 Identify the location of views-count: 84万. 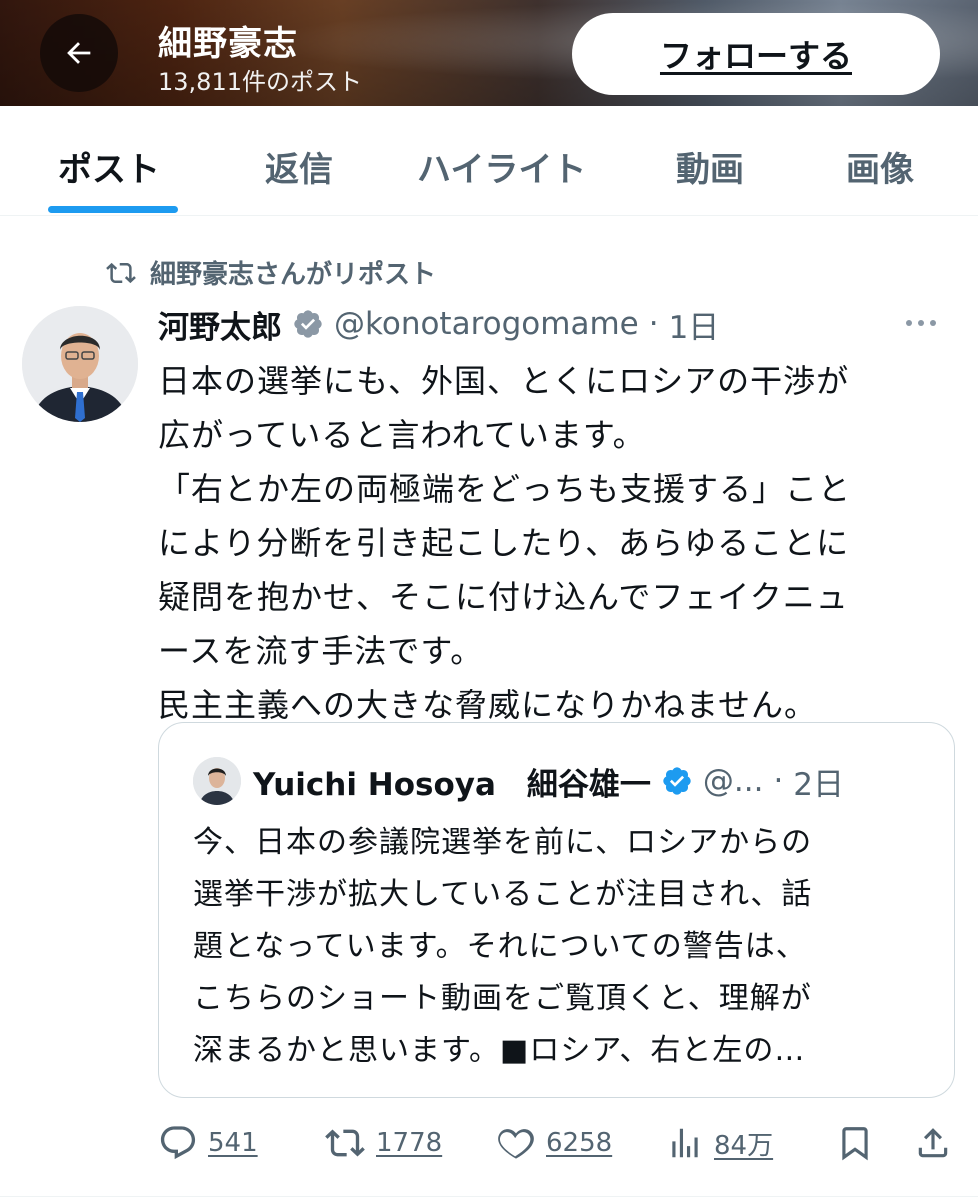
(744, 1145).